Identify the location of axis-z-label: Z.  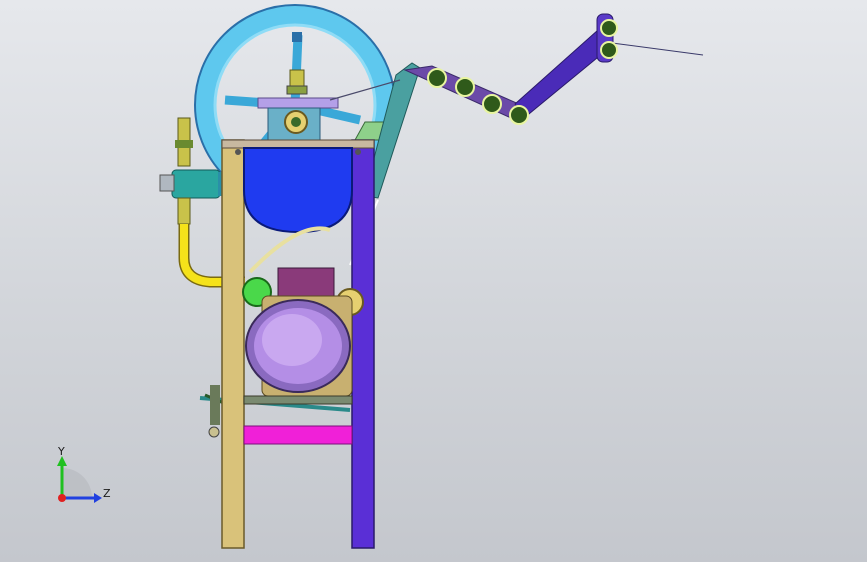
(107, 493).